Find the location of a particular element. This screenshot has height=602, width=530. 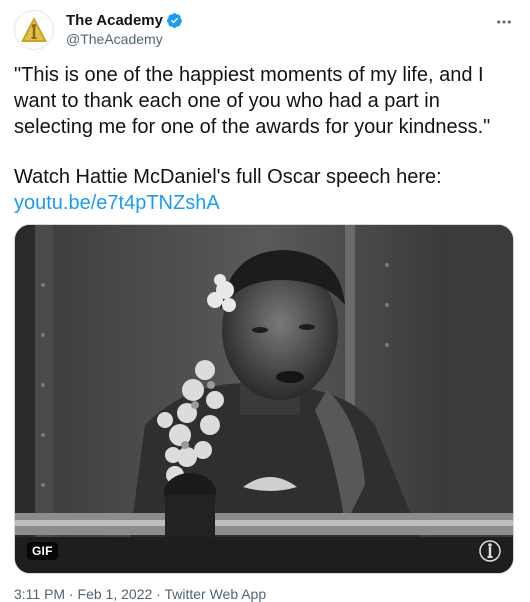

verified-badge-icon is located at coordinates (174, 20).